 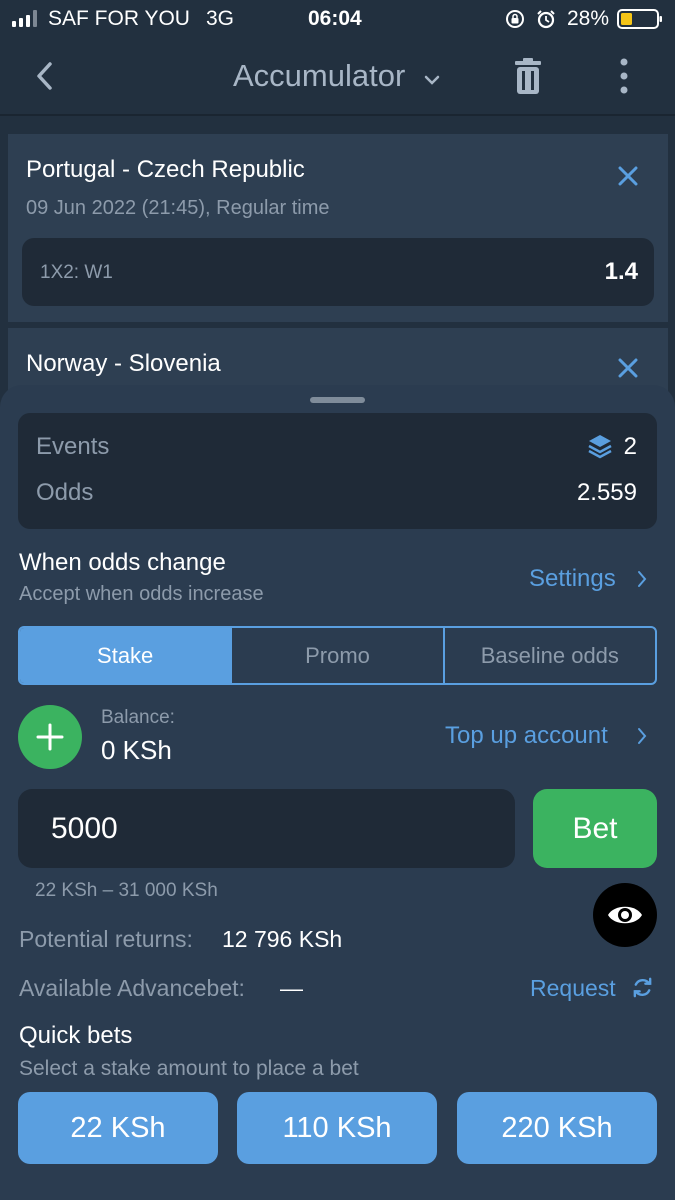 I want to click on layers-icon, so click(x=600, y=447).